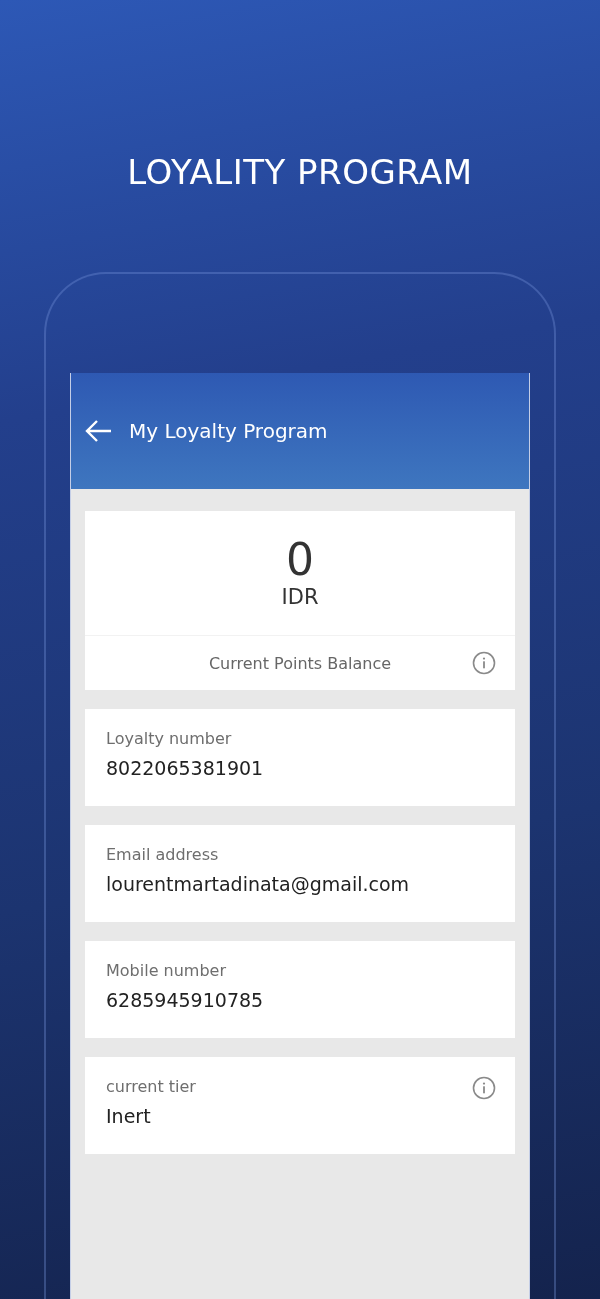 The image size is (600, 1299). What do you see at coordinates (151, 1086) in the screenshot?
I see `field-label: current tier` at bounding box center [151, 1086].